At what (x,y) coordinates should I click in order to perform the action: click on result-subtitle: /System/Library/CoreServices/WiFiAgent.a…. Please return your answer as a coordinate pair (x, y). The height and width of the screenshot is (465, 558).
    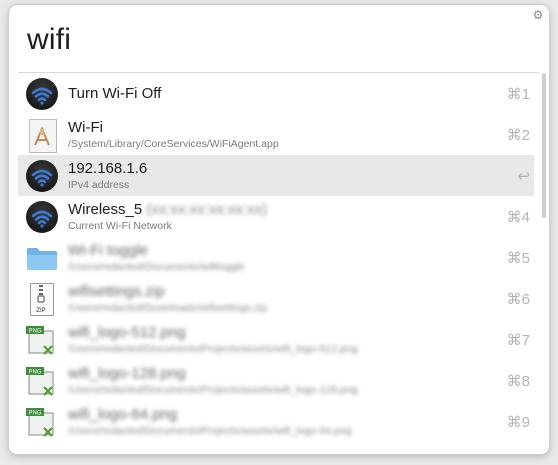
    Looking at the image, I should click on (173, 143).